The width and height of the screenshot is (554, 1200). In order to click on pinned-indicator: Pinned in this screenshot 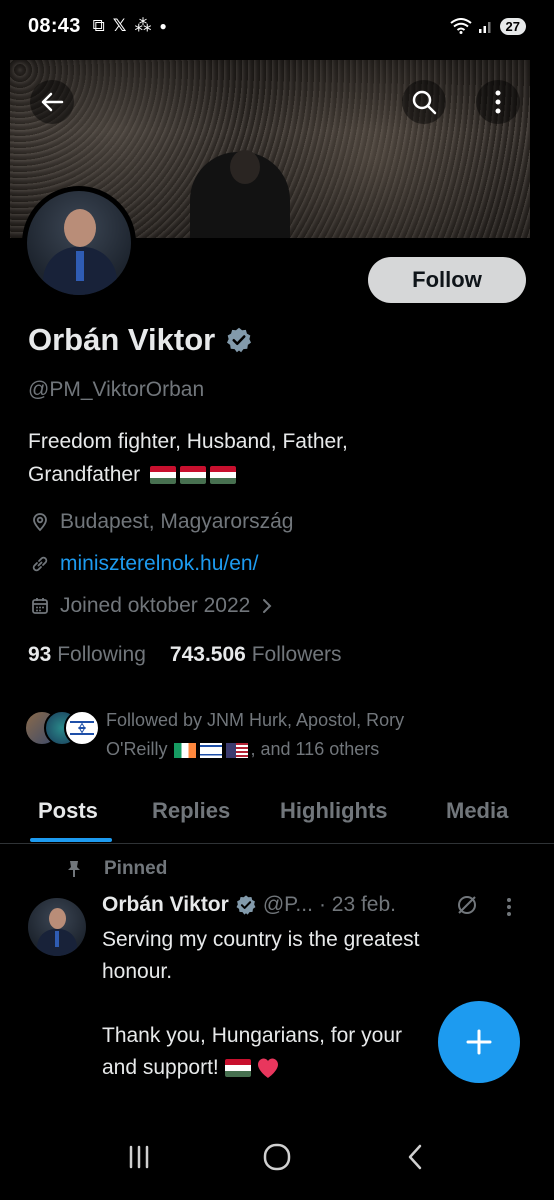, I will do `click(116, 869)`.